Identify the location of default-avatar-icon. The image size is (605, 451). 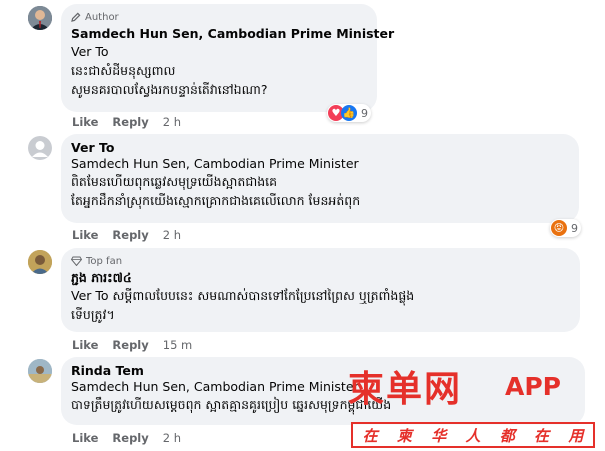
(40, 148).